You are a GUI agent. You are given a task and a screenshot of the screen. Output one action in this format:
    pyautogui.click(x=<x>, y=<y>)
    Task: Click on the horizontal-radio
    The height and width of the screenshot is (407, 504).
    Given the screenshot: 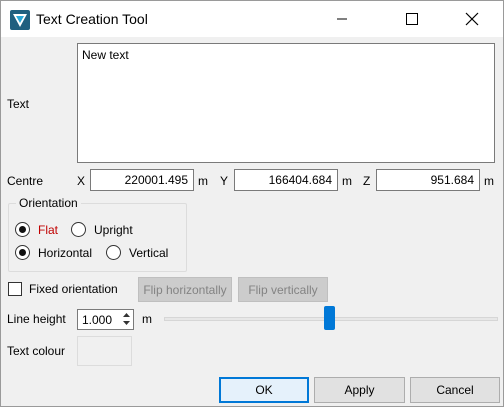 What is the action you would take?
    pyautogui.click(x=22, y=252)
    